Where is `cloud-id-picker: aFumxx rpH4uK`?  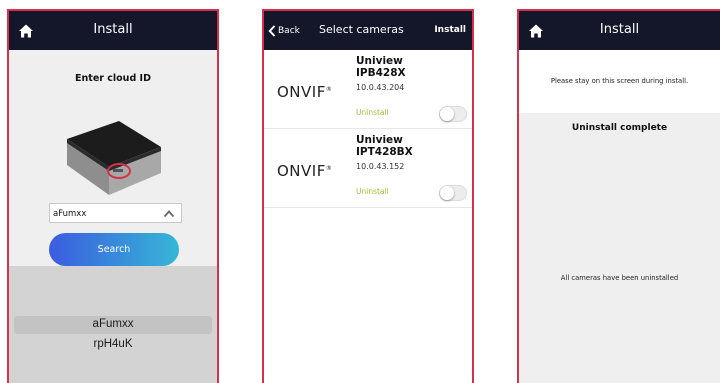 cloud-id-picker: aFumxx rpH4uK is located at coordinates (113, 324).